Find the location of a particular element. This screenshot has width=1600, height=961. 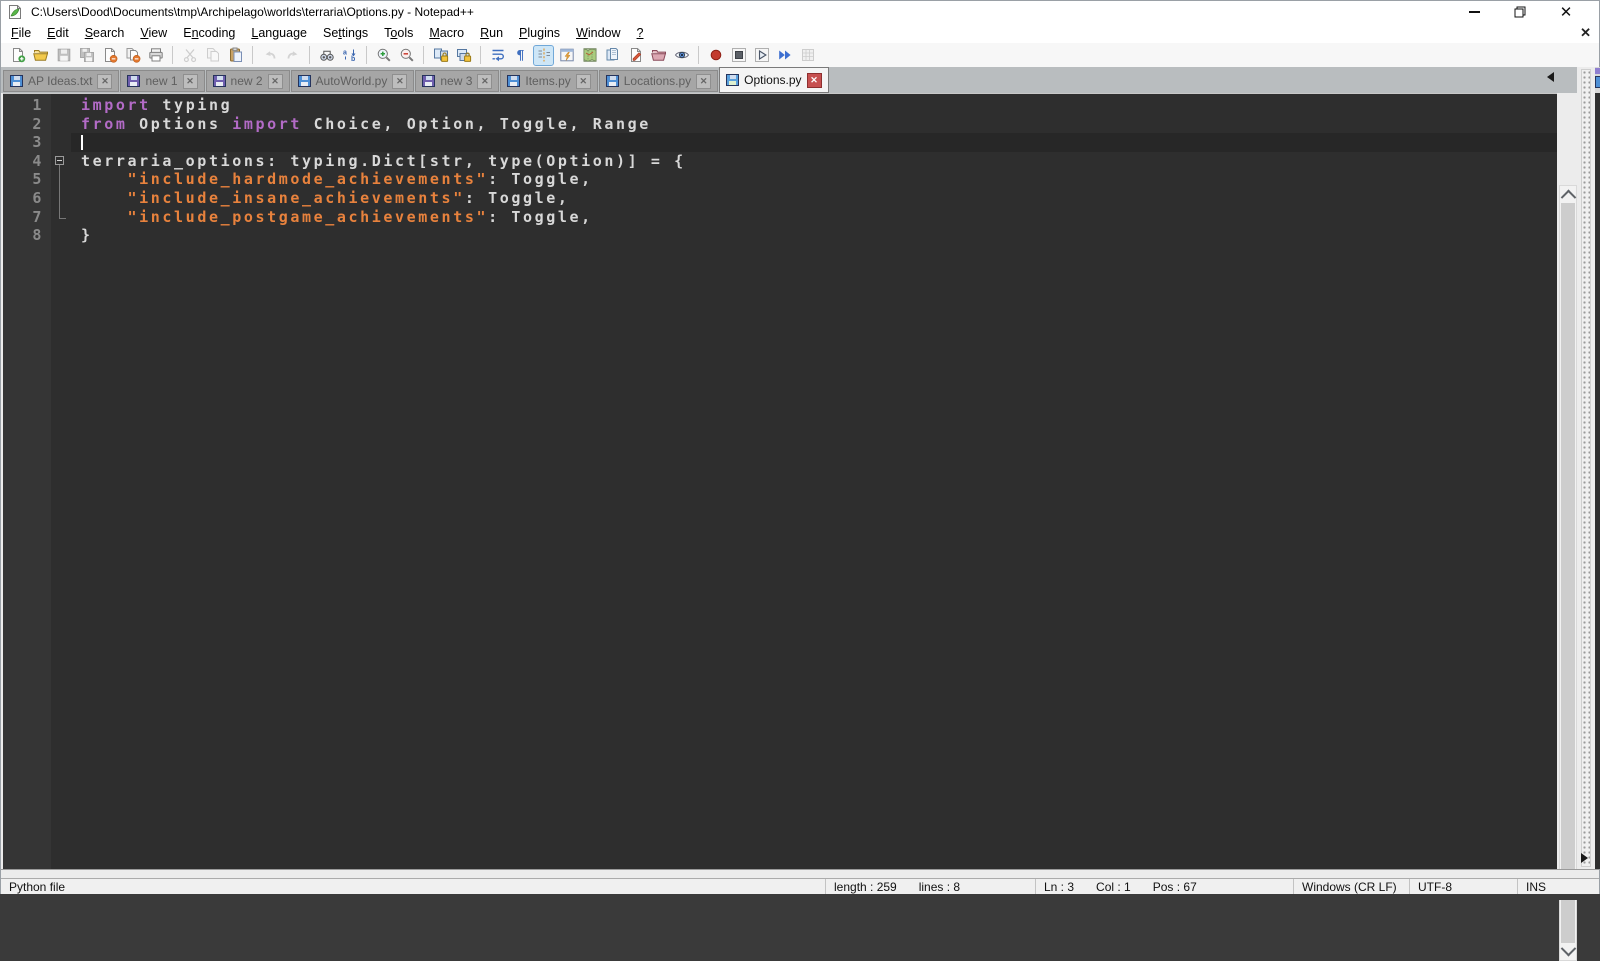

toolbar-redo-button is located at coordinates (292, 55).